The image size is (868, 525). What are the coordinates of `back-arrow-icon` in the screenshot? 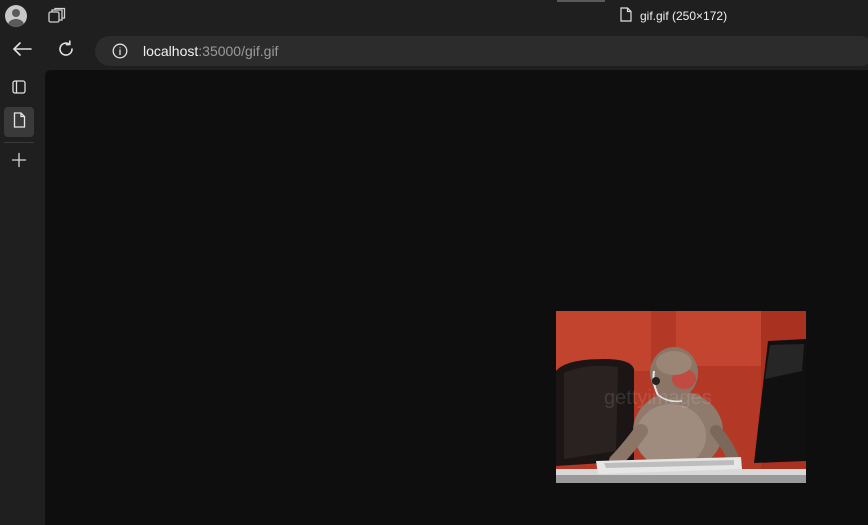 It's located at (22, 51).